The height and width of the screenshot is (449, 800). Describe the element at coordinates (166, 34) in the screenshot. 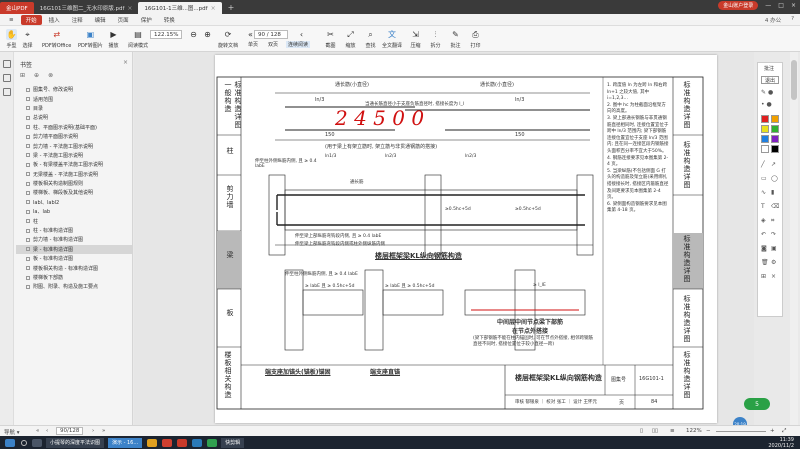

I see `zoom-field: 122.15%` at that location.